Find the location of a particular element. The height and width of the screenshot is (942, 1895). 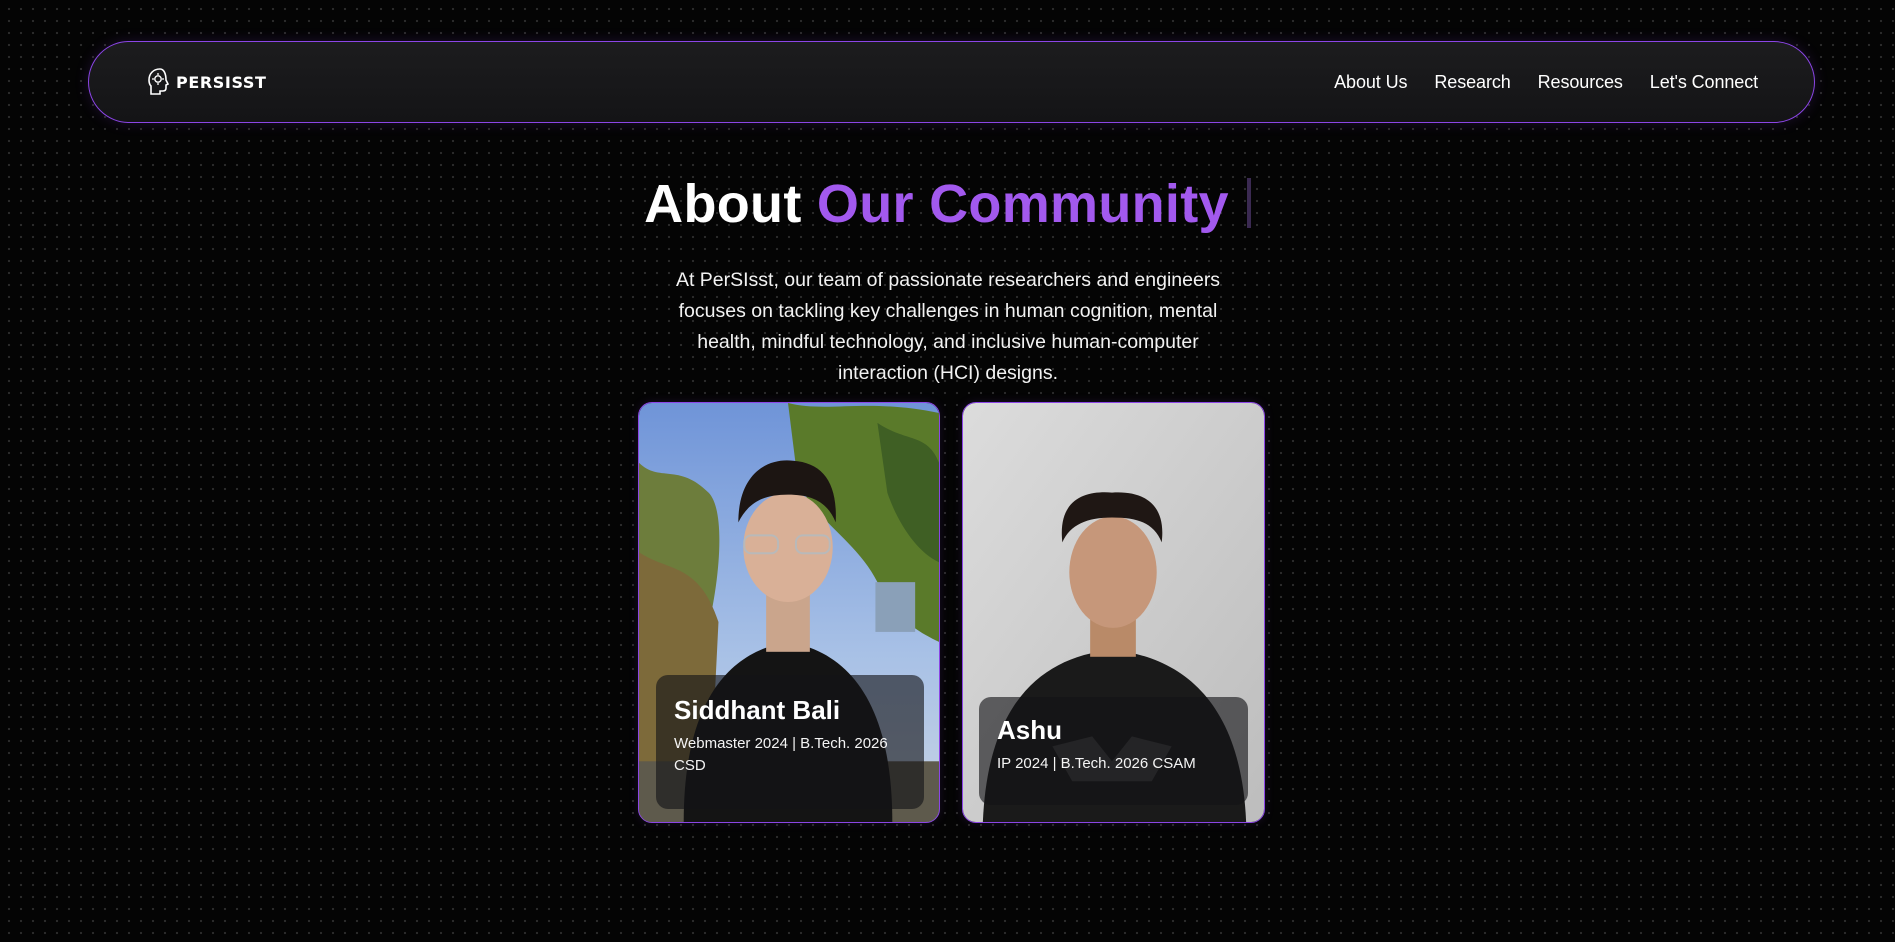

member-name: Ashu is located at coordinates (1029, 730).